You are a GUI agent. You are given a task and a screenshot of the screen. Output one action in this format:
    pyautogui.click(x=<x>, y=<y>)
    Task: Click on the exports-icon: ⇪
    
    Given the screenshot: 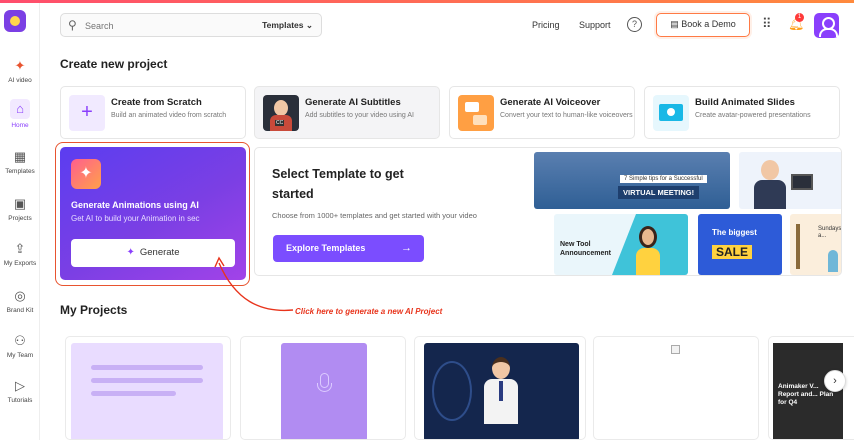 What is the action you would take?
    pyautogui.click(x=20, y=248)
    